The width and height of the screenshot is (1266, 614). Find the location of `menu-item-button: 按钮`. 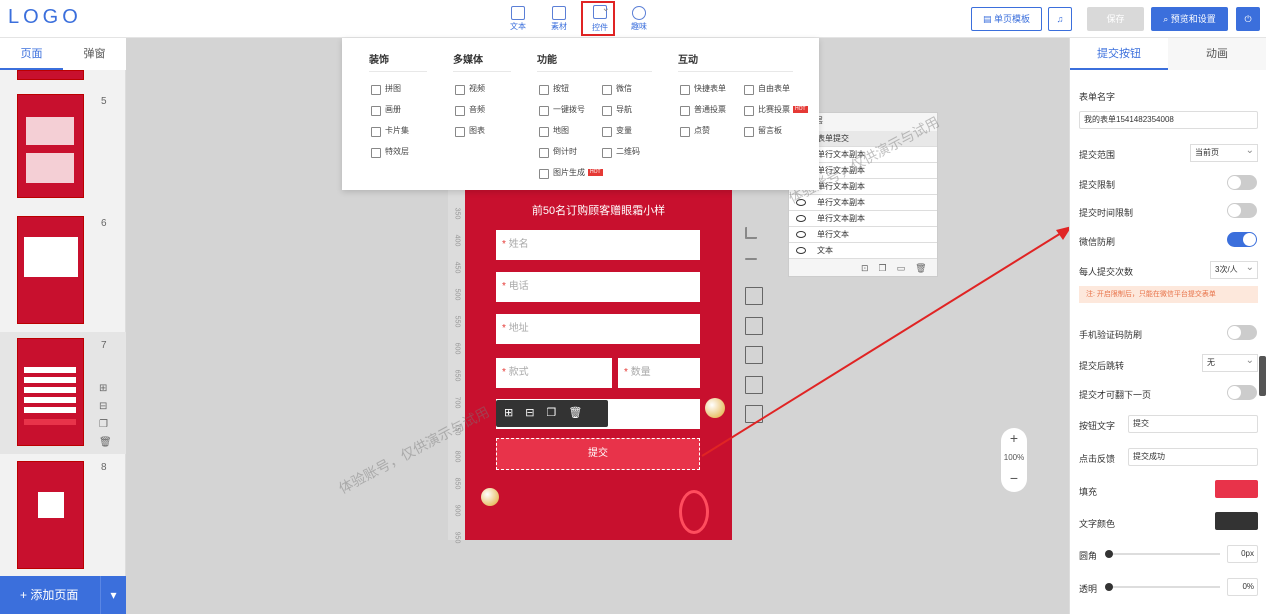

menu-item-button: 按钮 is located at coordinates (554, 89).